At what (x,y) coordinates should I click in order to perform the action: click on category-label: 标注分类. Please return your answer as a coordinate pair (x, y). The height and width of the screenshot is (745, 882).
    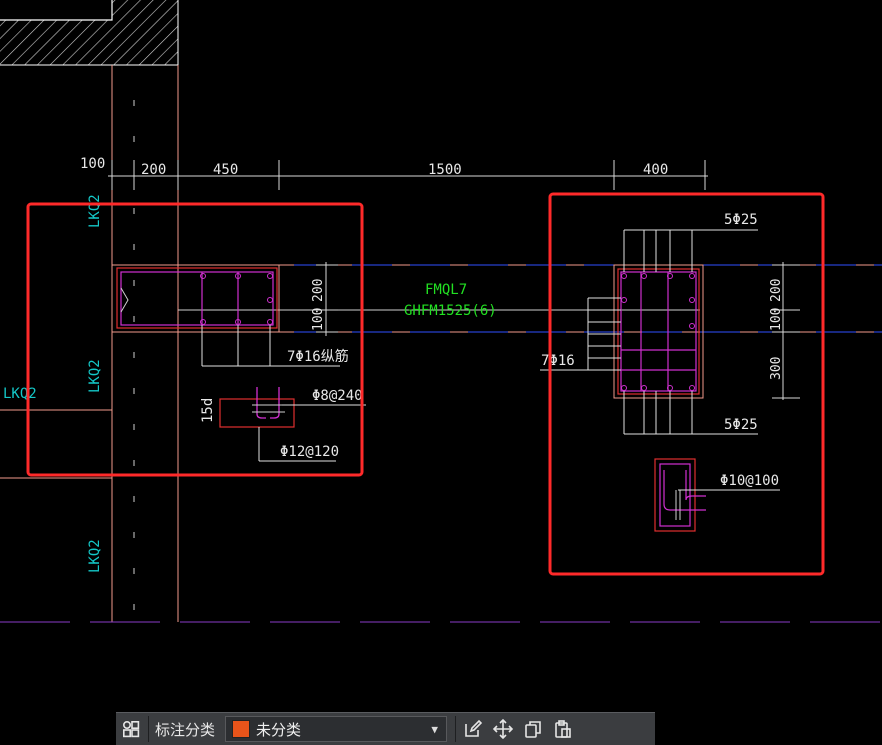
    Looking at the image, I should click on (185, 729).